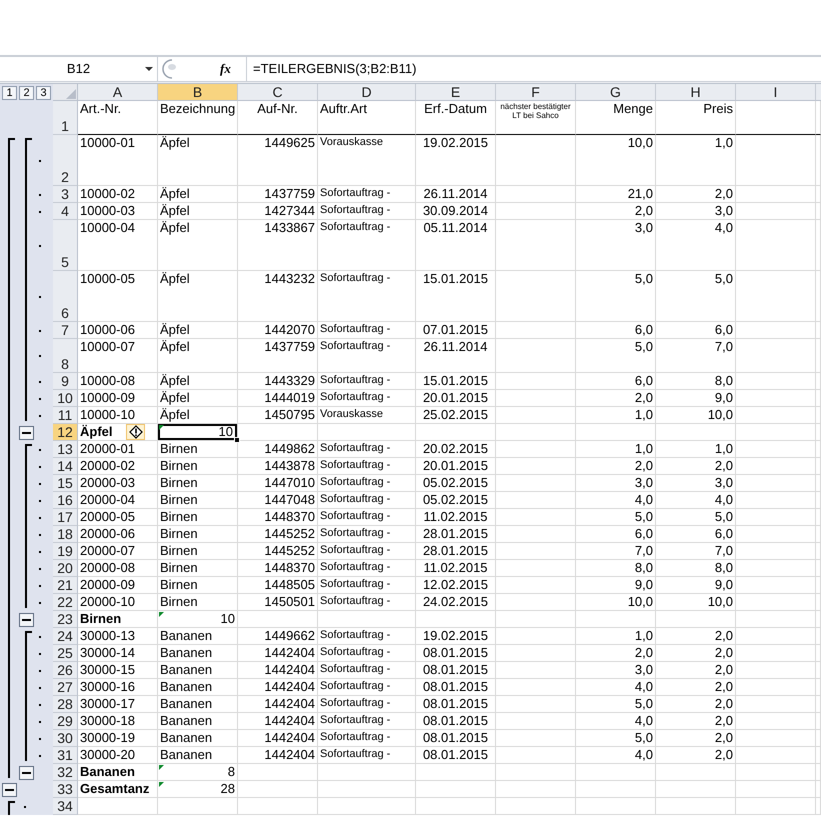 The width and height of the screenshot is (821, 816). Describe the element at coordinates (179, 465) in the screenshot. I see `cell-text: Birnen` at that location.